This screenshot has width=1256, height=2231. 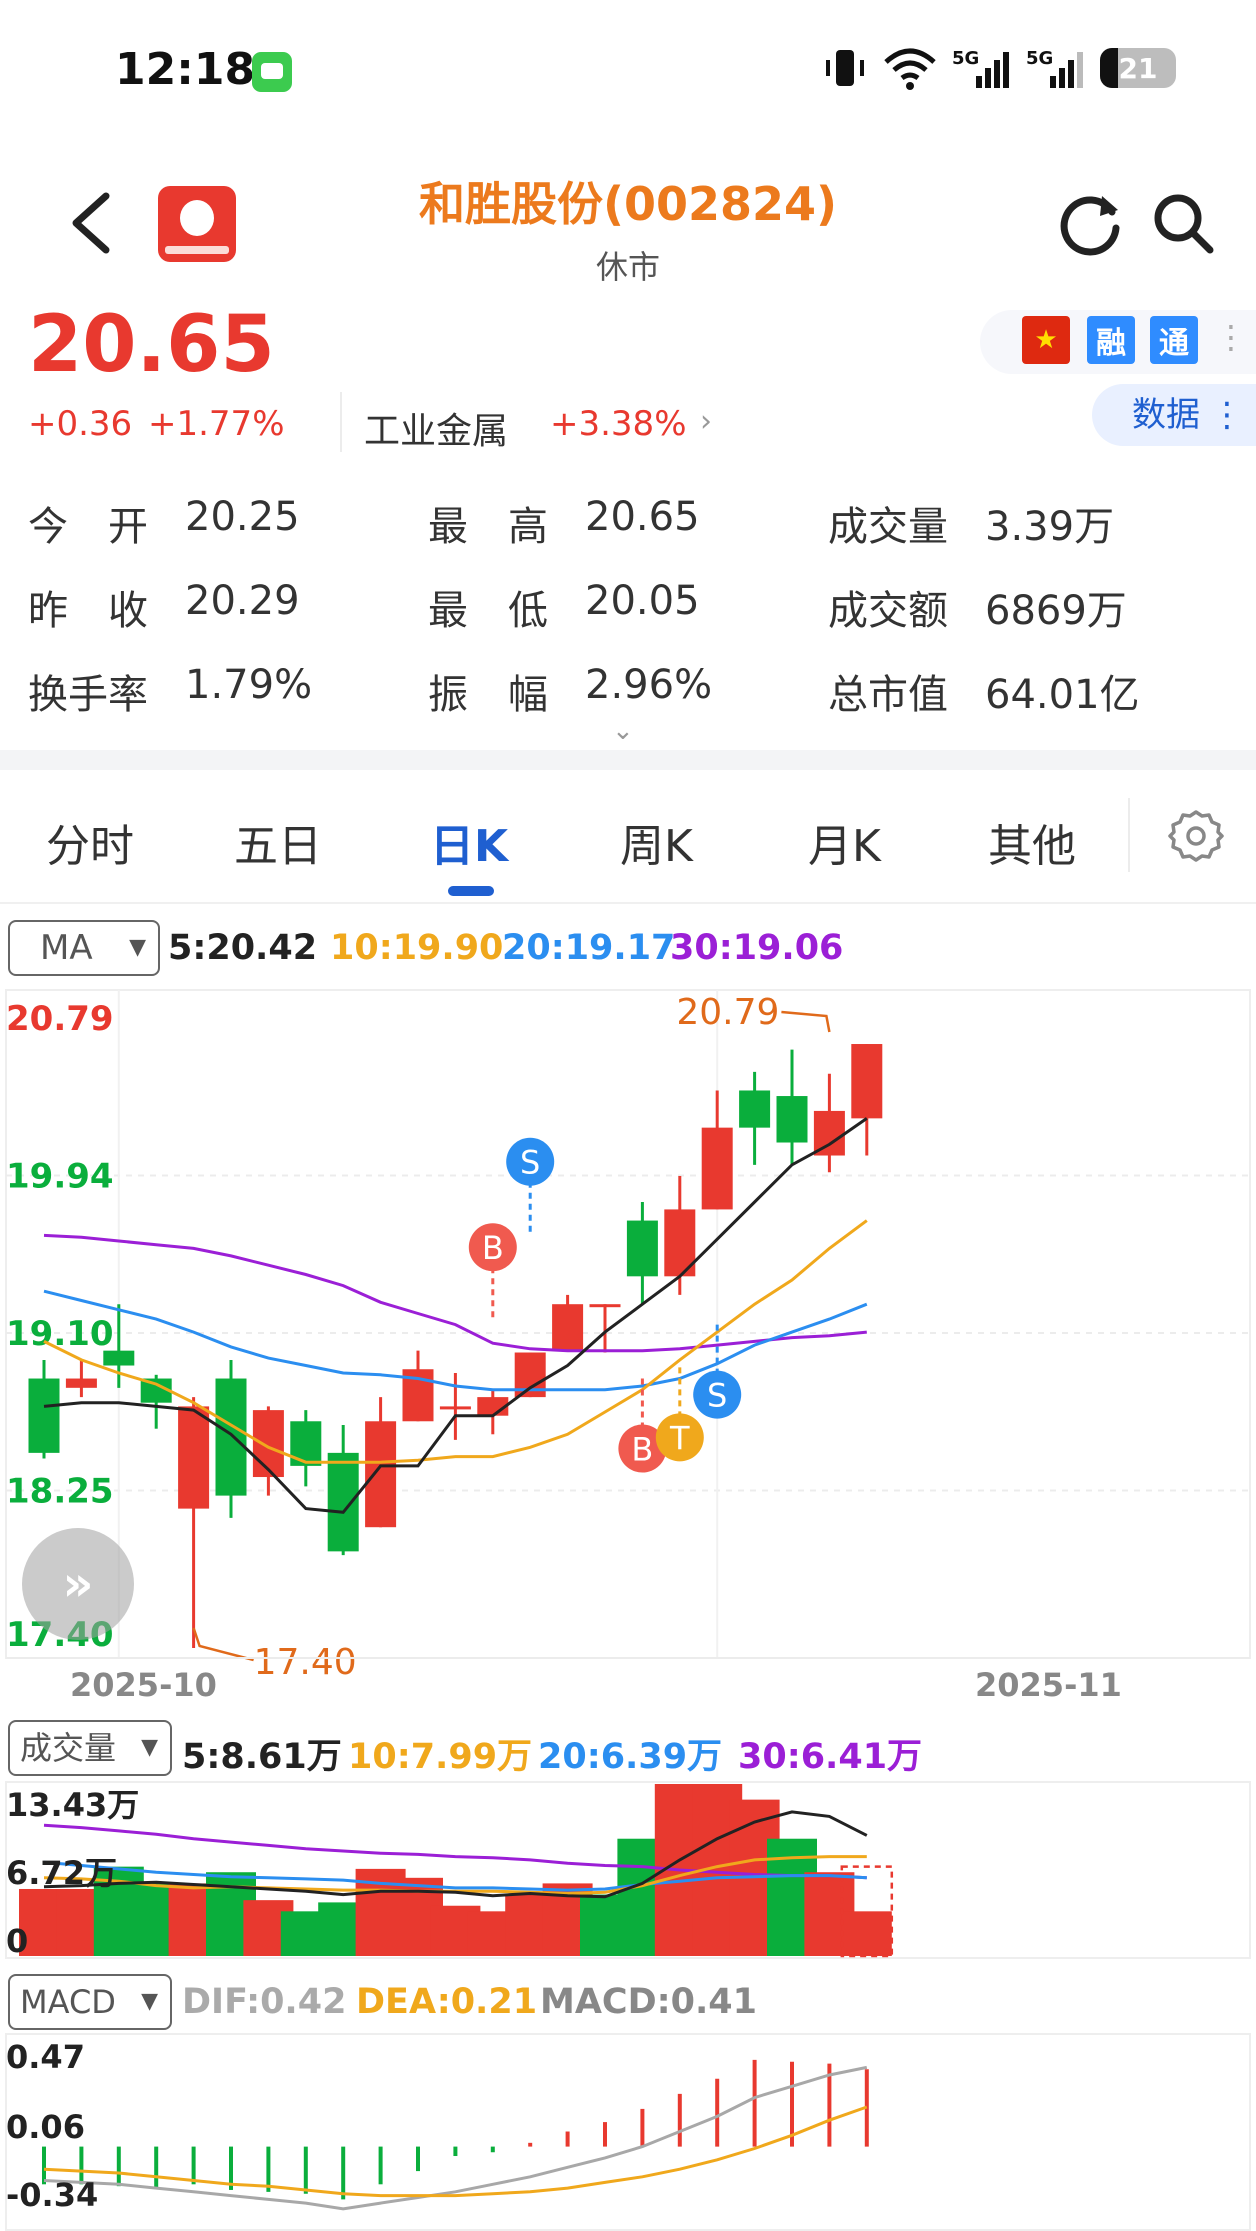 I want to click on stat-label: 振 幅, so click(x=488, y=695).